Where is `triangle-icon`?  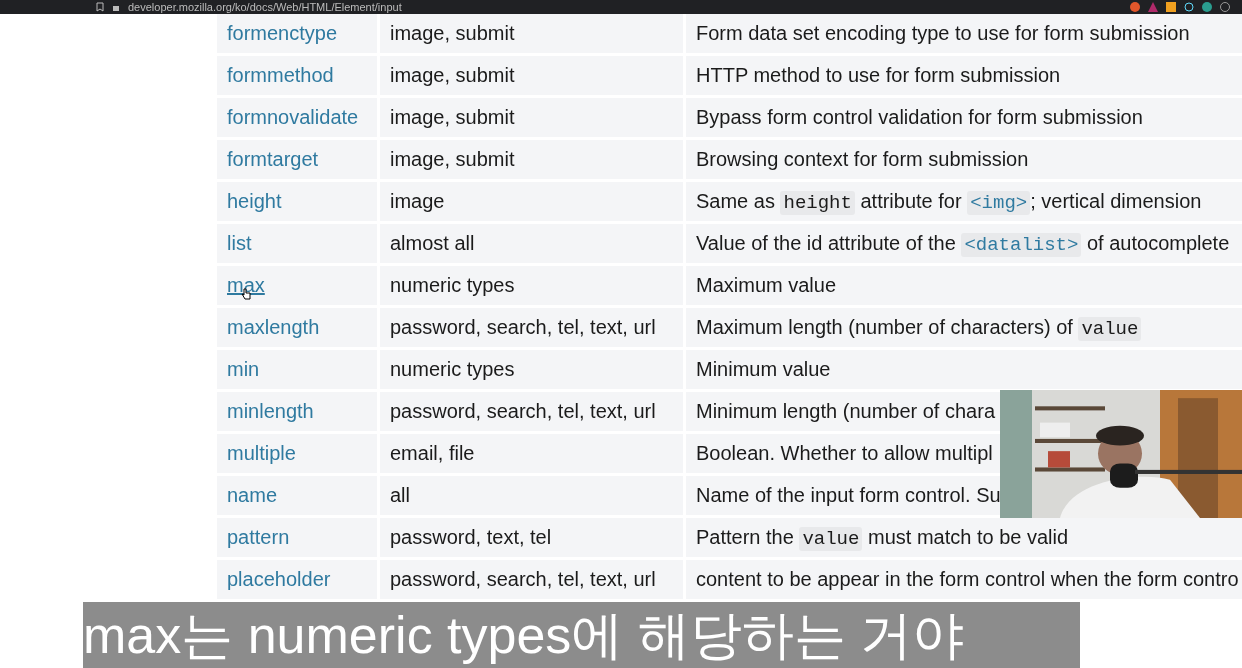
triangle-icon is located at coordinates (1153, 7).